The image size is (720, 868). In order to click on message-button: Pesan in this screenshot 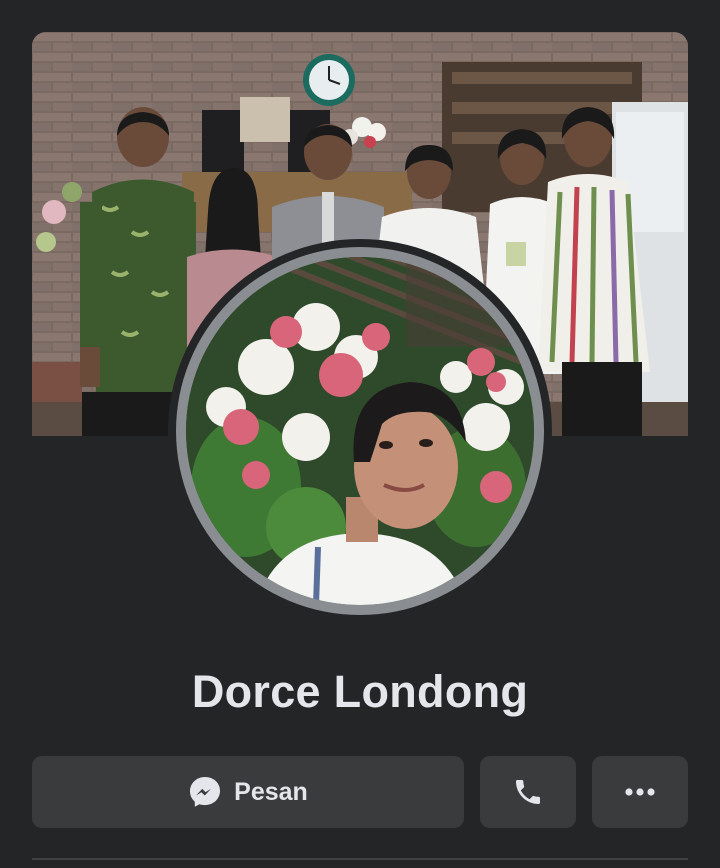, I will do `click(248, 792)`.